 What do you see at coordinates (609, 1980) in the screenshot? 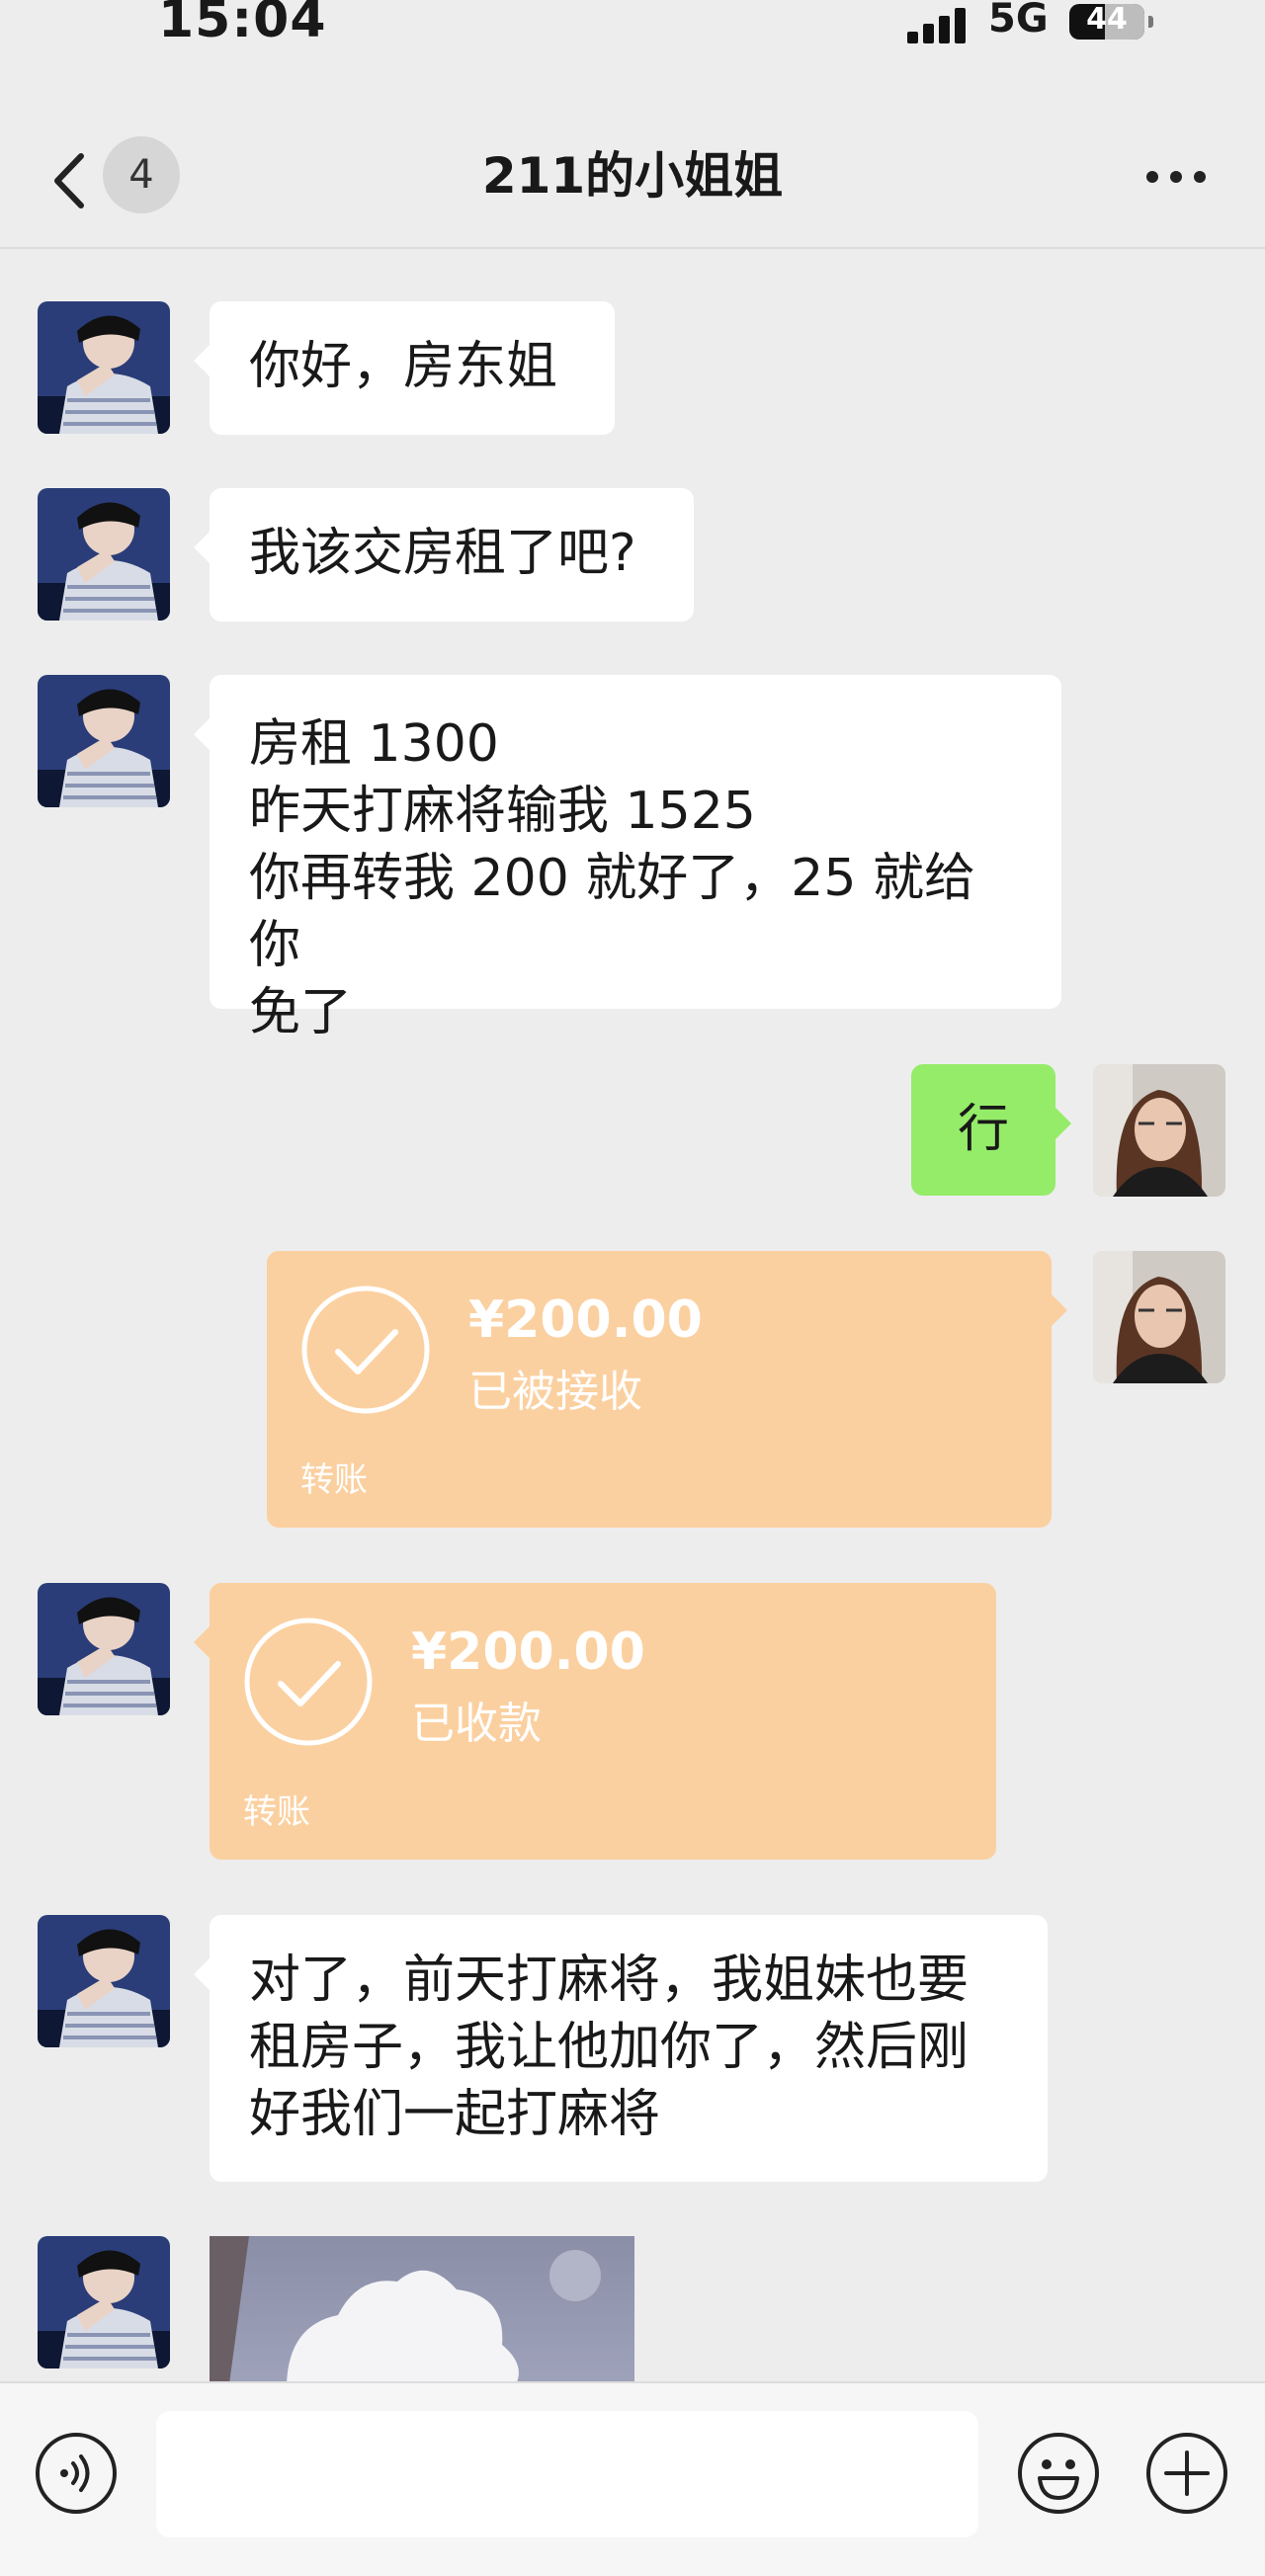
I see `message-line: 对了，前天打麻将，我姐妹也要` at bounding box center [609, 1980].